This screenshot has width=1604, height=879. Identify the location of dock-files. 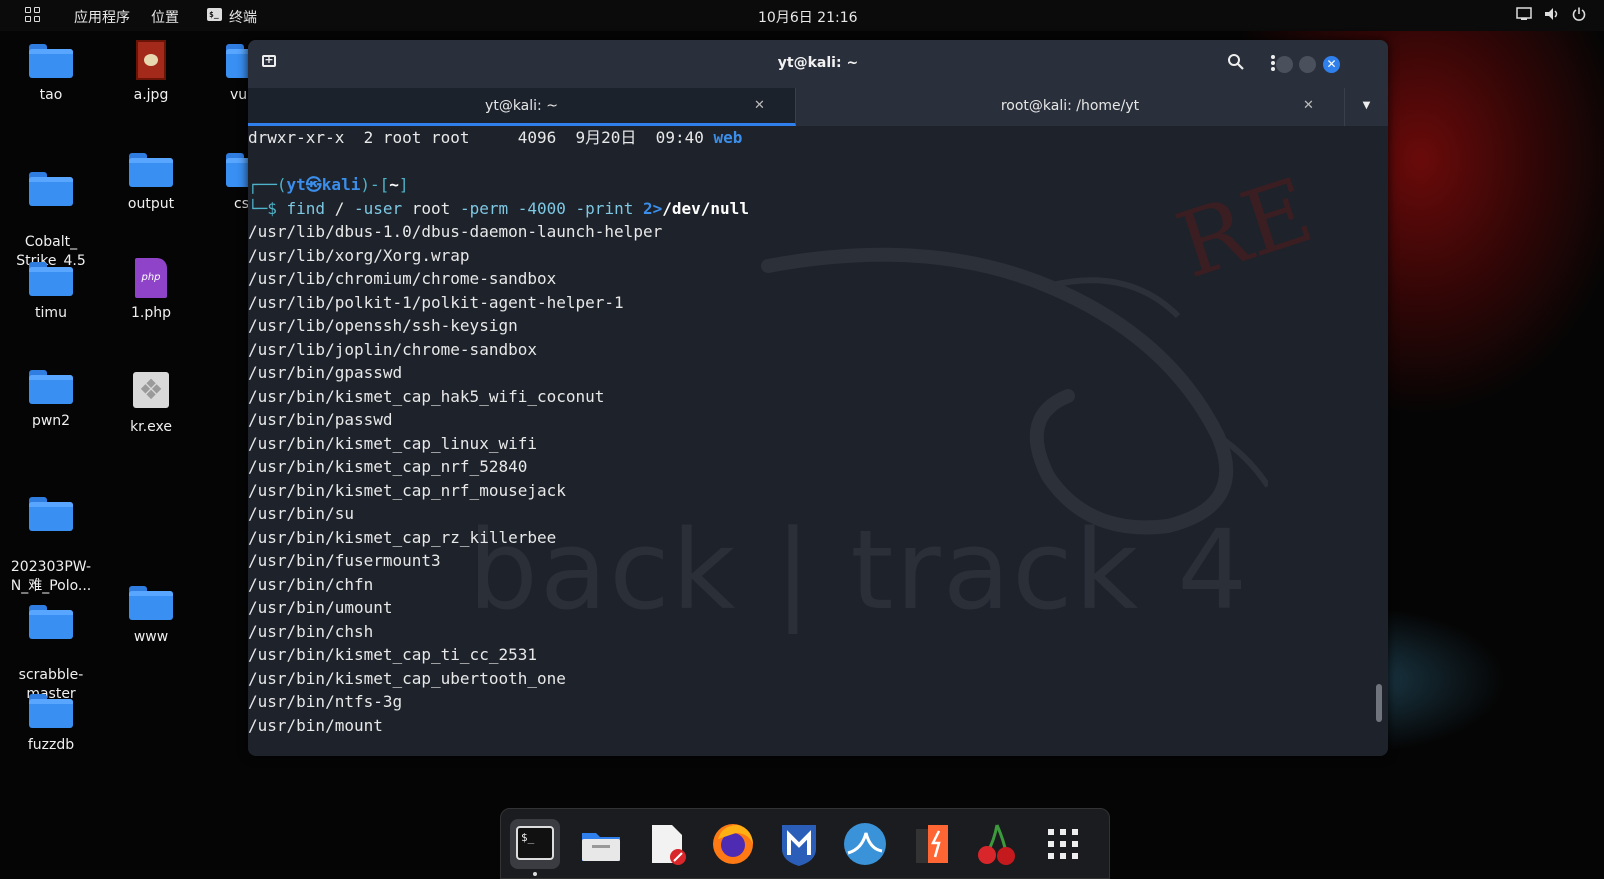
(601, 844).